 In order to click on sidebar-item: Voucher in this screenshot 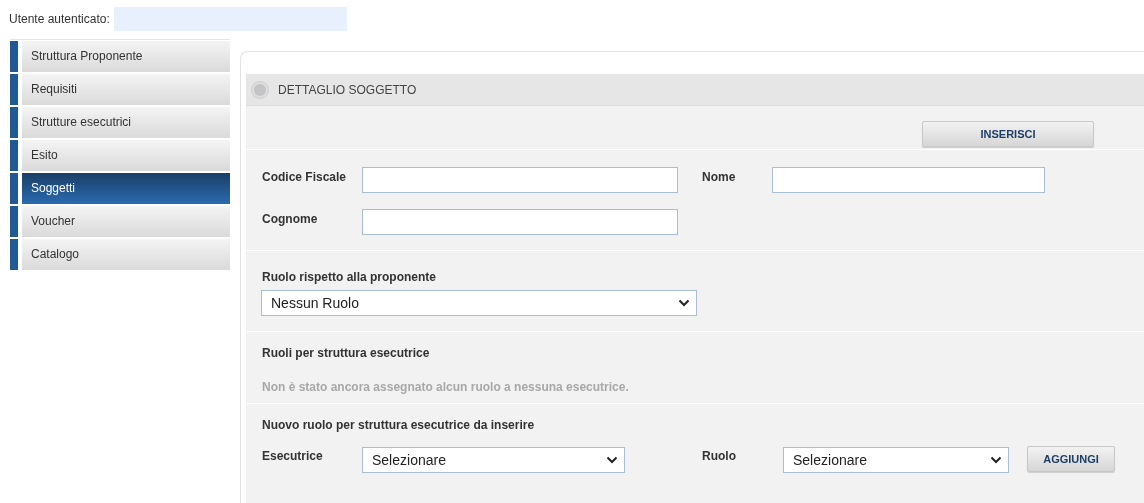, I will do `click(120, 221)`.